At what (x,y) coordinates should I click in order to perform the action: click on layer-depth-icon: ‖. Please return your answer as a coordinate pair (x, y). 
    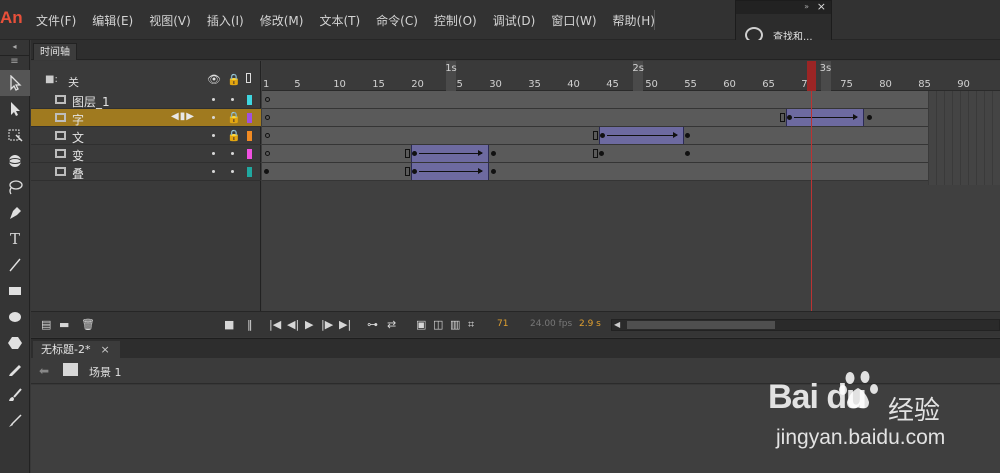
    Looking at the image, I should click on (250, 324).